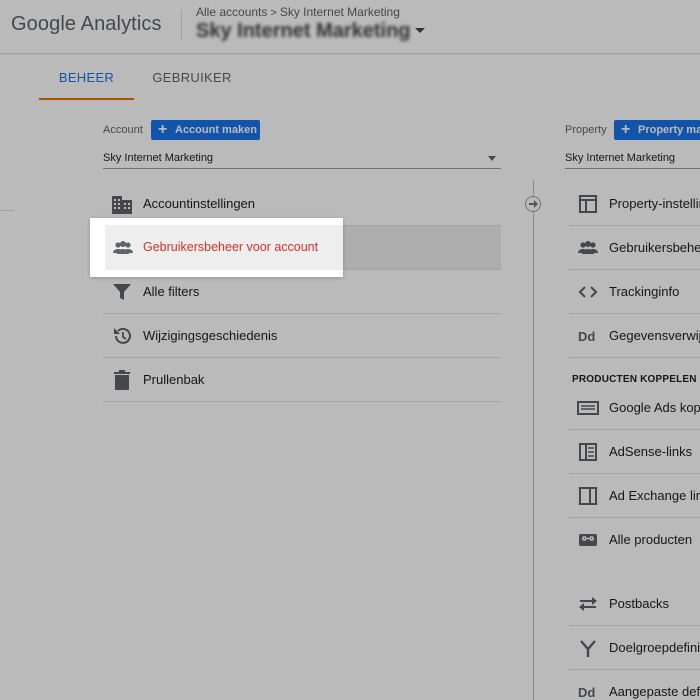 The height and width of the screenshot is (700, 700). I want to click on google-analytics-logo: Google Analytics, so click(86, 24).